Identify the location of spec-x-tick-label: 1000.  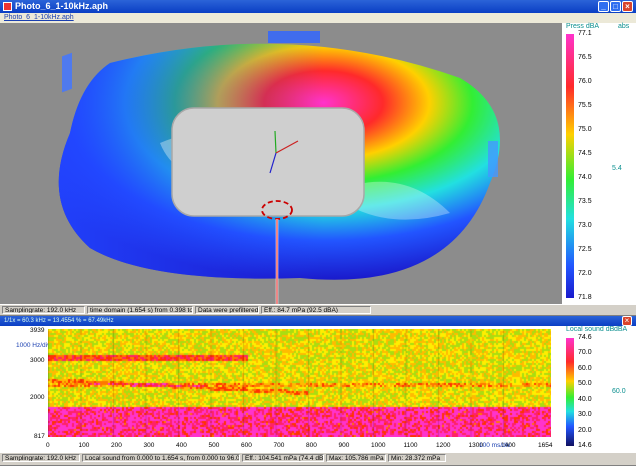
(378, 445).